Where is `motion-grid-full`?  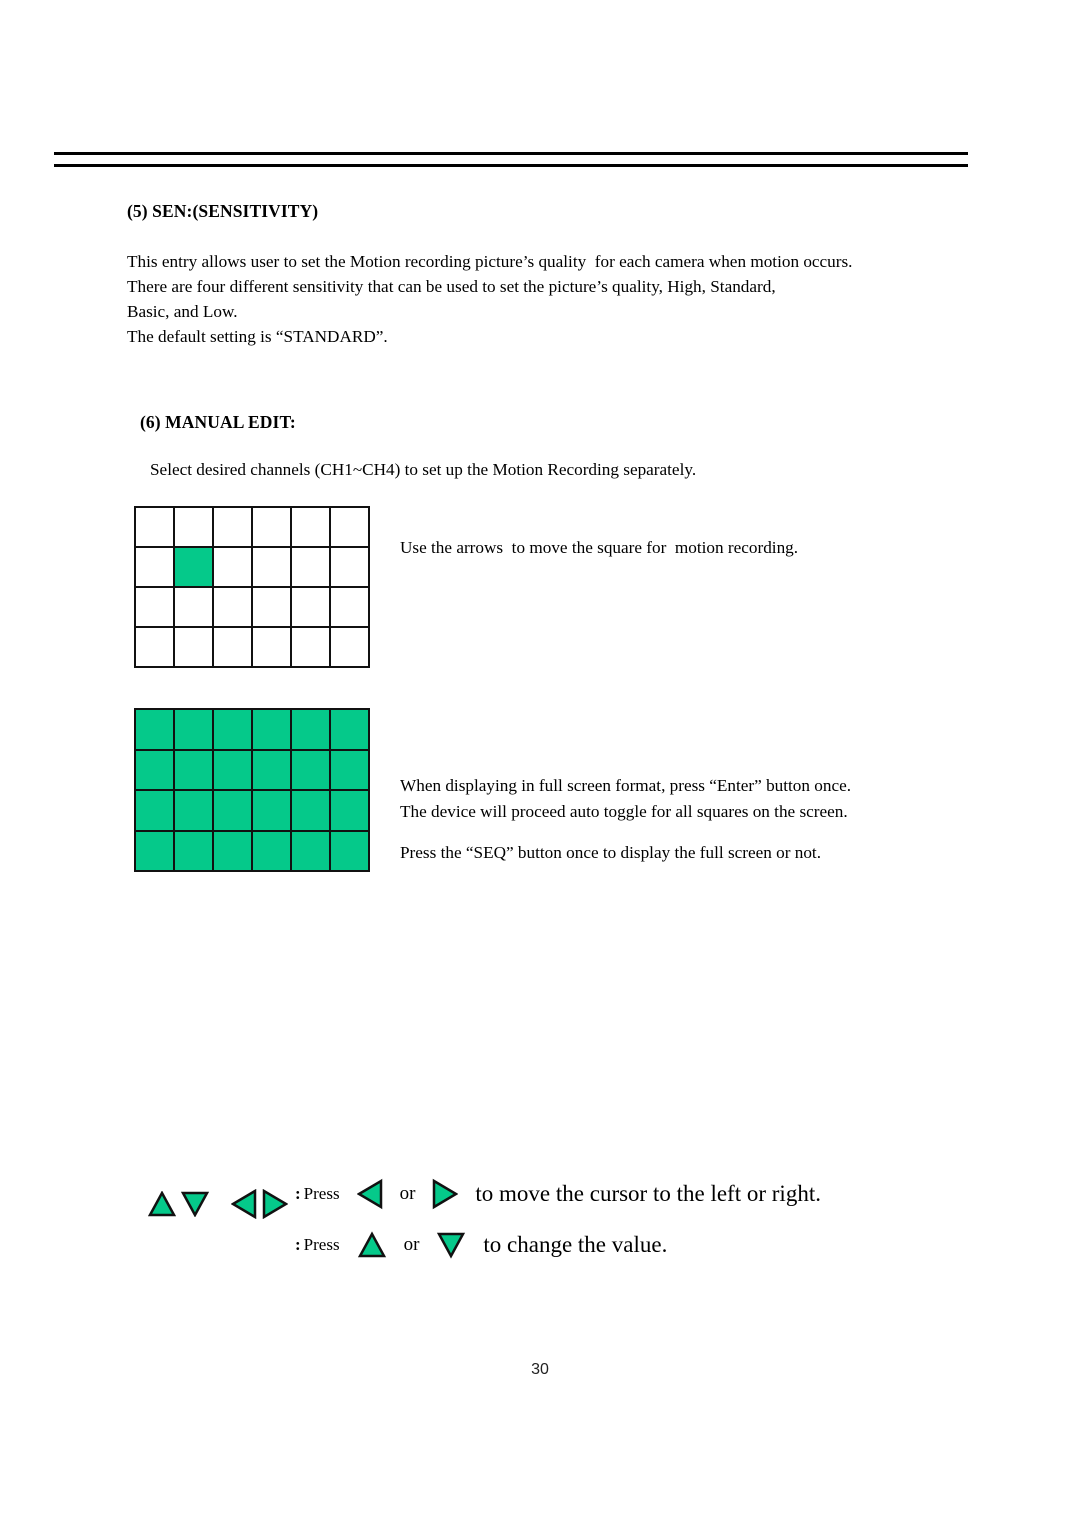 motion-grid-full is located at coordinates (252, 790).